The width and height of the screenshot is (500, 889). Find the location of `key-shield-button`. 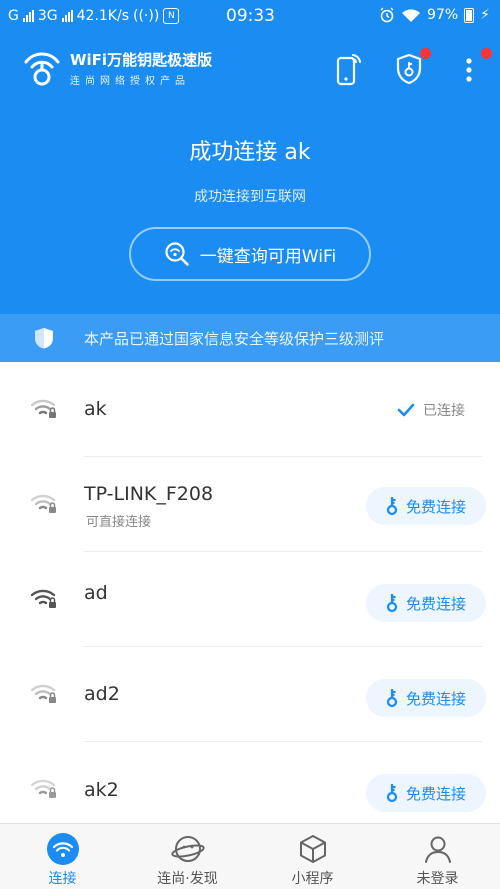

key-shield-button is located at coordinates (412, 67).